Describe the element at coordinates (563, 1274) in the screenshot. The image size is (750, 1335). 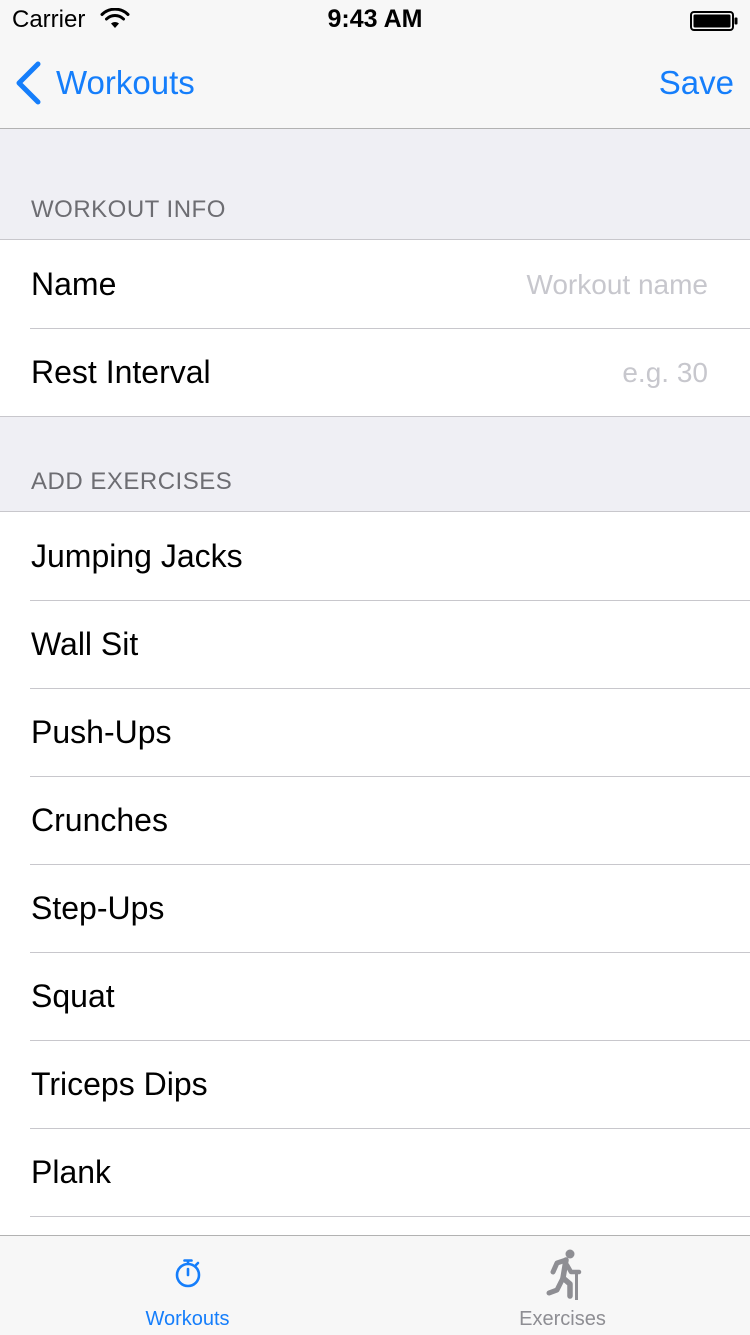
I see `running-person-icon` at that location.